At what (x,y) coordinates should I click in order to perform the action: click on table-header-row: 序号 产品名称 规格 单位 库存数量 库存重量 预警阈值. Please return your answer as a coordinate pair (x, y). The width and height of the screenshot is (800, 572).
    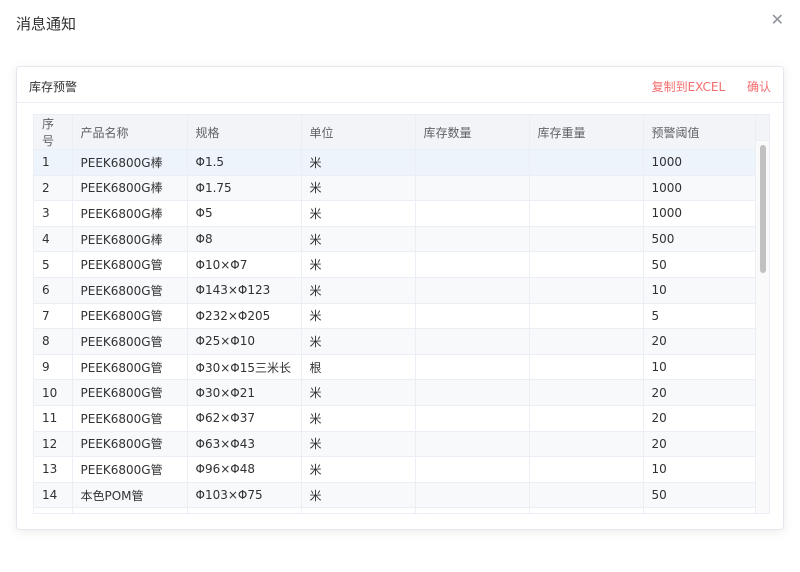
    Looking at the image, I should click on (395, 132).